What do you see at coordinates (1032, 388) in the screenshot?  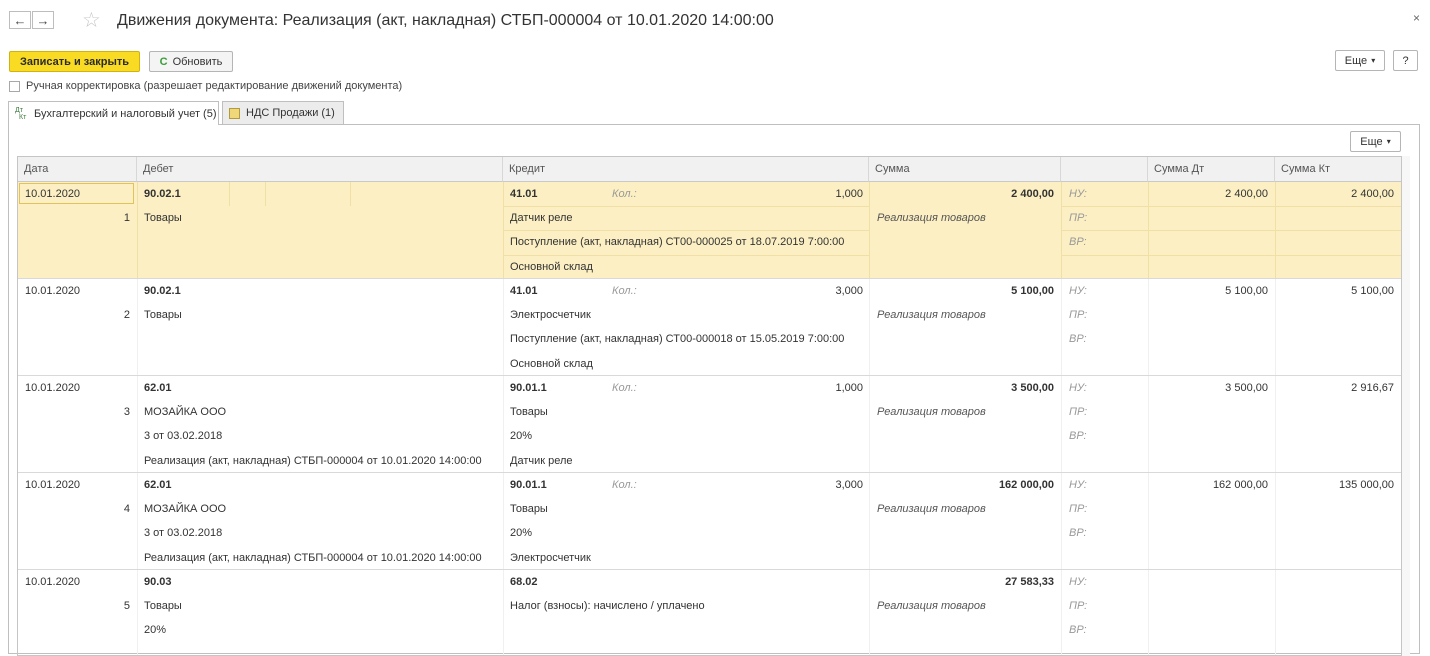 I see `sum-value: 3 500,00` at bounding box center [1032, 388].